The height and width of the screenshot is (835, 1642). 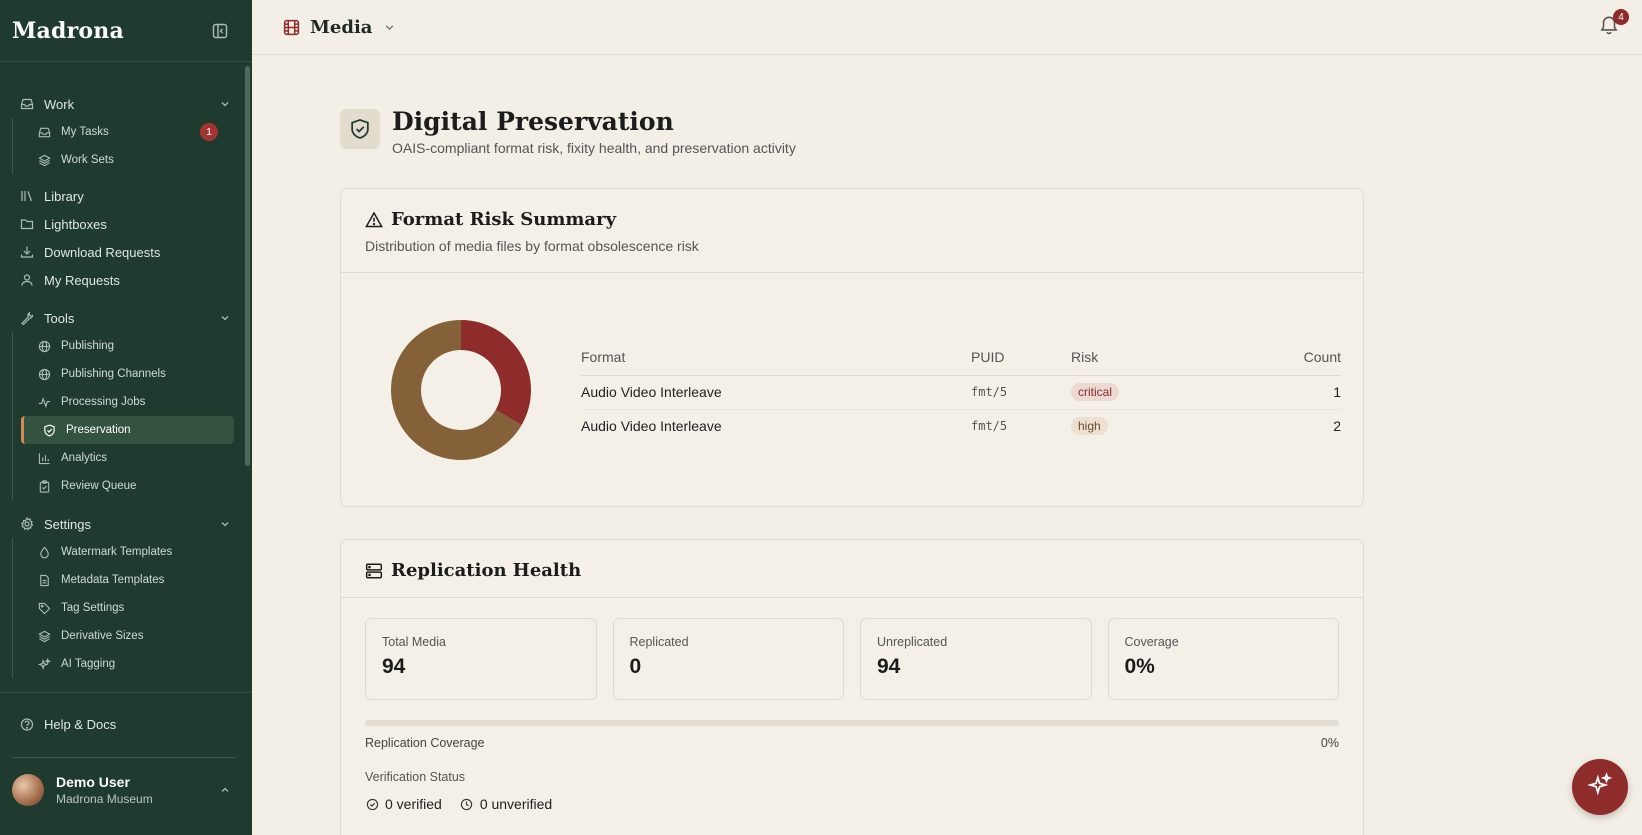 What do you see at coordinates (127, 458) in the screenshot?
I see `sidebar-item-analytics: Analytics` at bounding box center [127, 458].